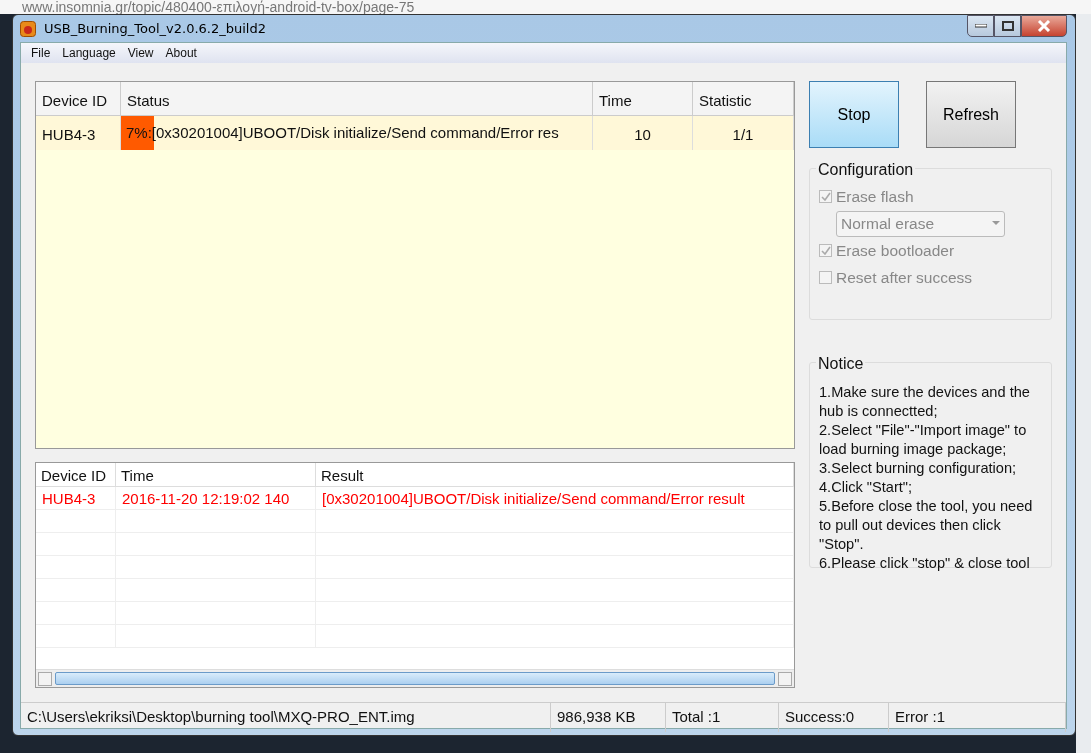 The image size is (1091, 753). What do you see at coordinates (216, 498) in the screenshot?
I see `table-cell: 2016-11-20 12:19:02 140` at bounding box center [216, 498].